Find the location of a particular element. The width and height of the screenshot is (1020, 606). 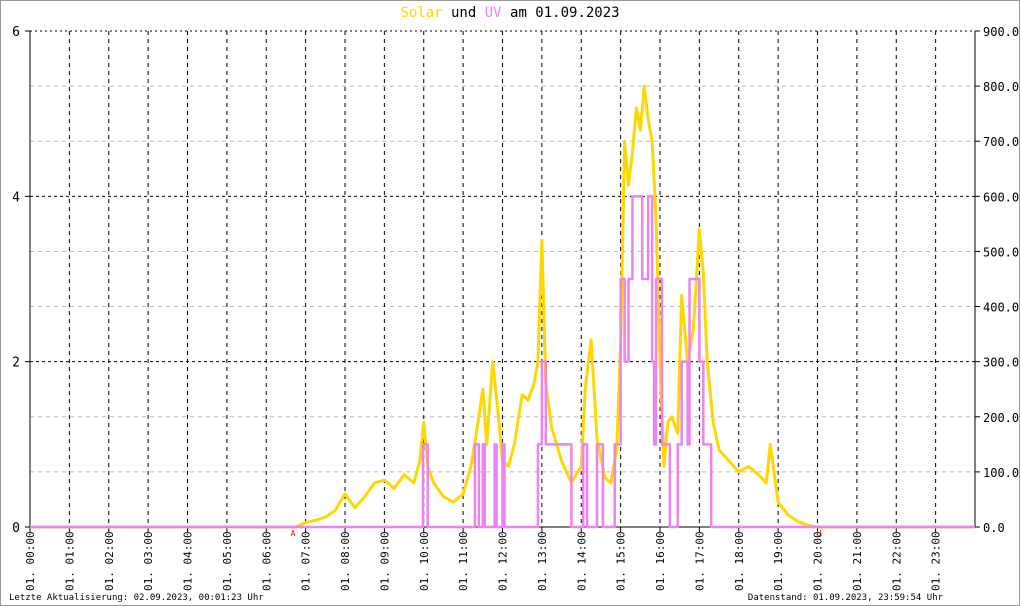

y-tick-label-right: 200.0 is located at coordinates (1001, 418).